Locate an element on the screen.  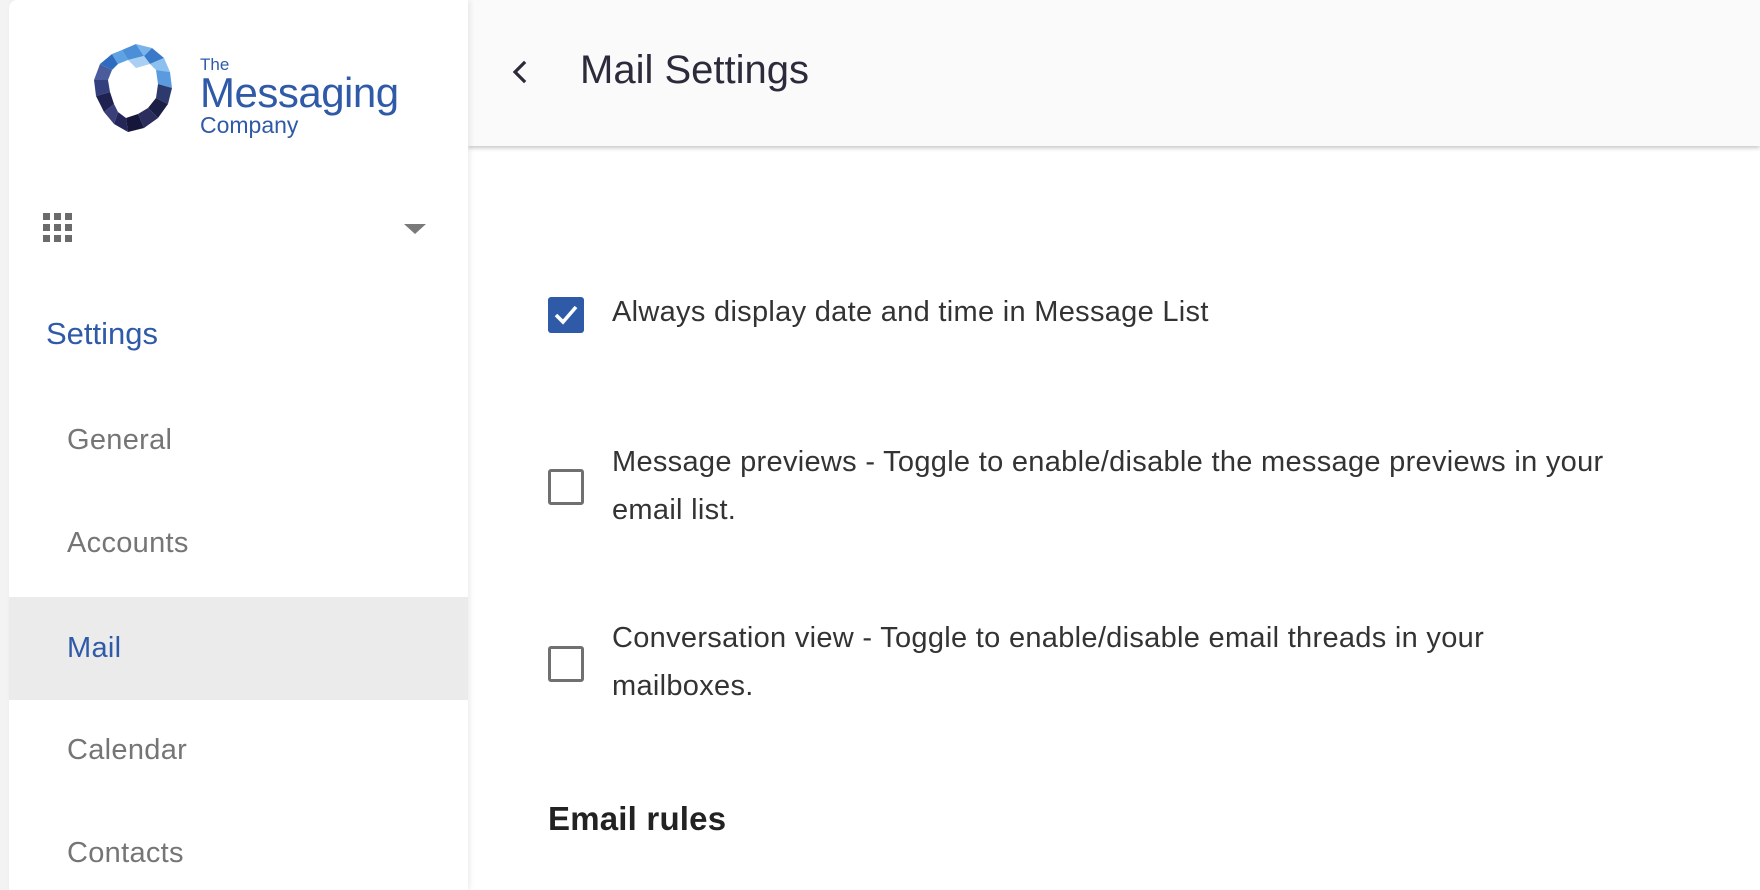
sidebar-heading: Settings is located at coordinates (102, 333).